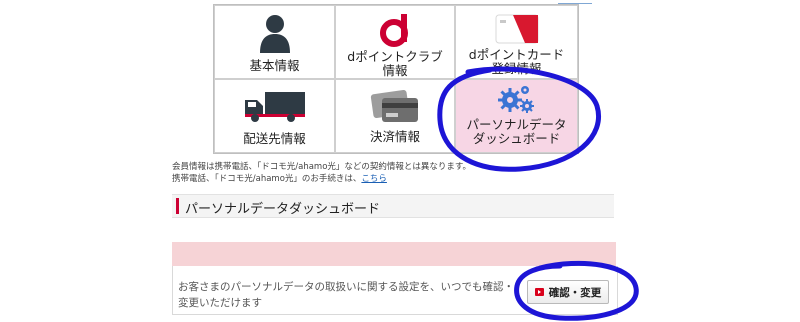 The width and height of the screenshot is (800, 322). I want to click on tile-basic-info: 基本情報, so click(274, 42).